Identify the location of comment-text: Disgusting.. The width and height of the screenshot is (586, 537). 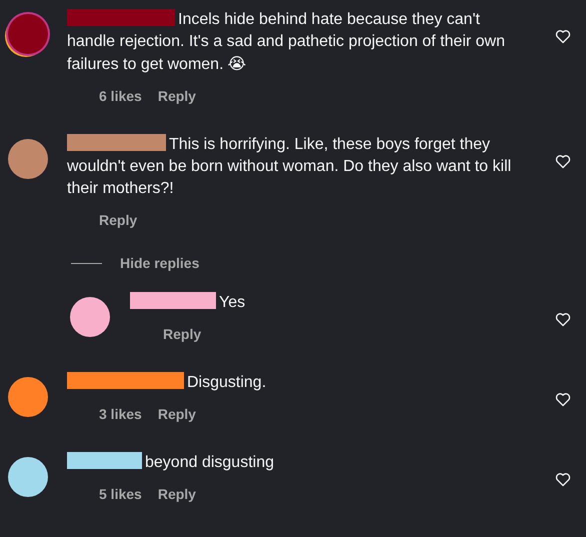
(294, 383).